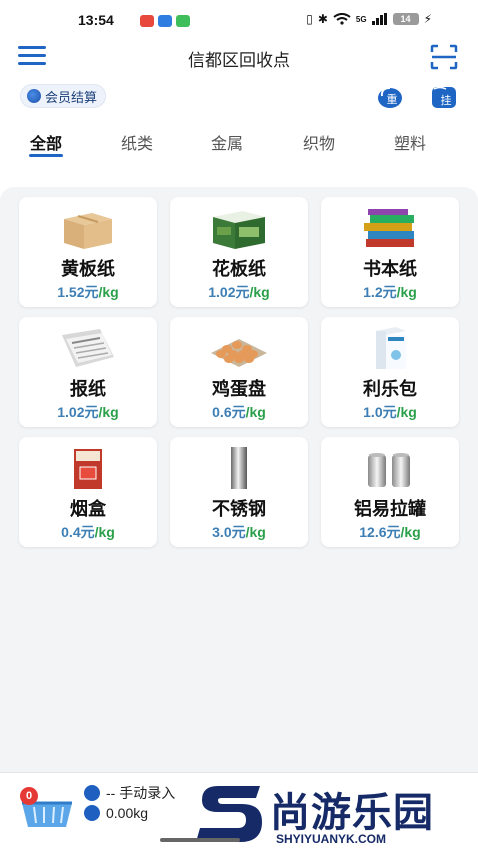 This screenshot has height=850, width=478. What do you see at coordinates (390, 492) in the screenshot?
I see `item-card-aluminum-can: 铝易拉罐 12.6元/kg` at bounding box center [390, 492].